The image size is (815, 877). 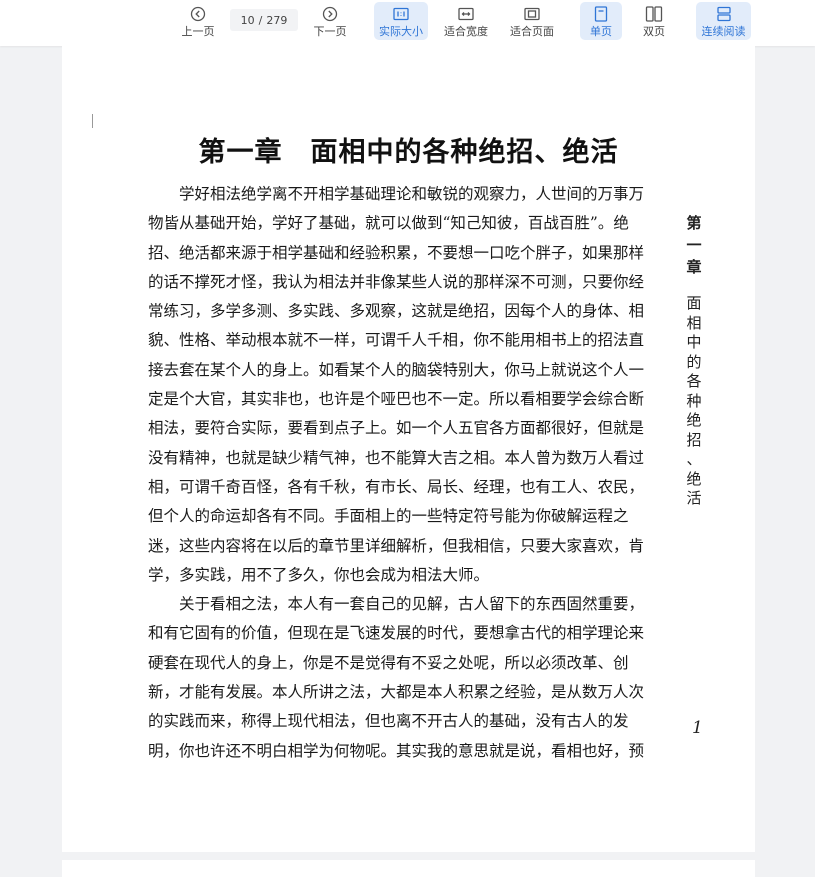 I want to click on fit-width-button: 适合宽度, so click(x=466, y=21).